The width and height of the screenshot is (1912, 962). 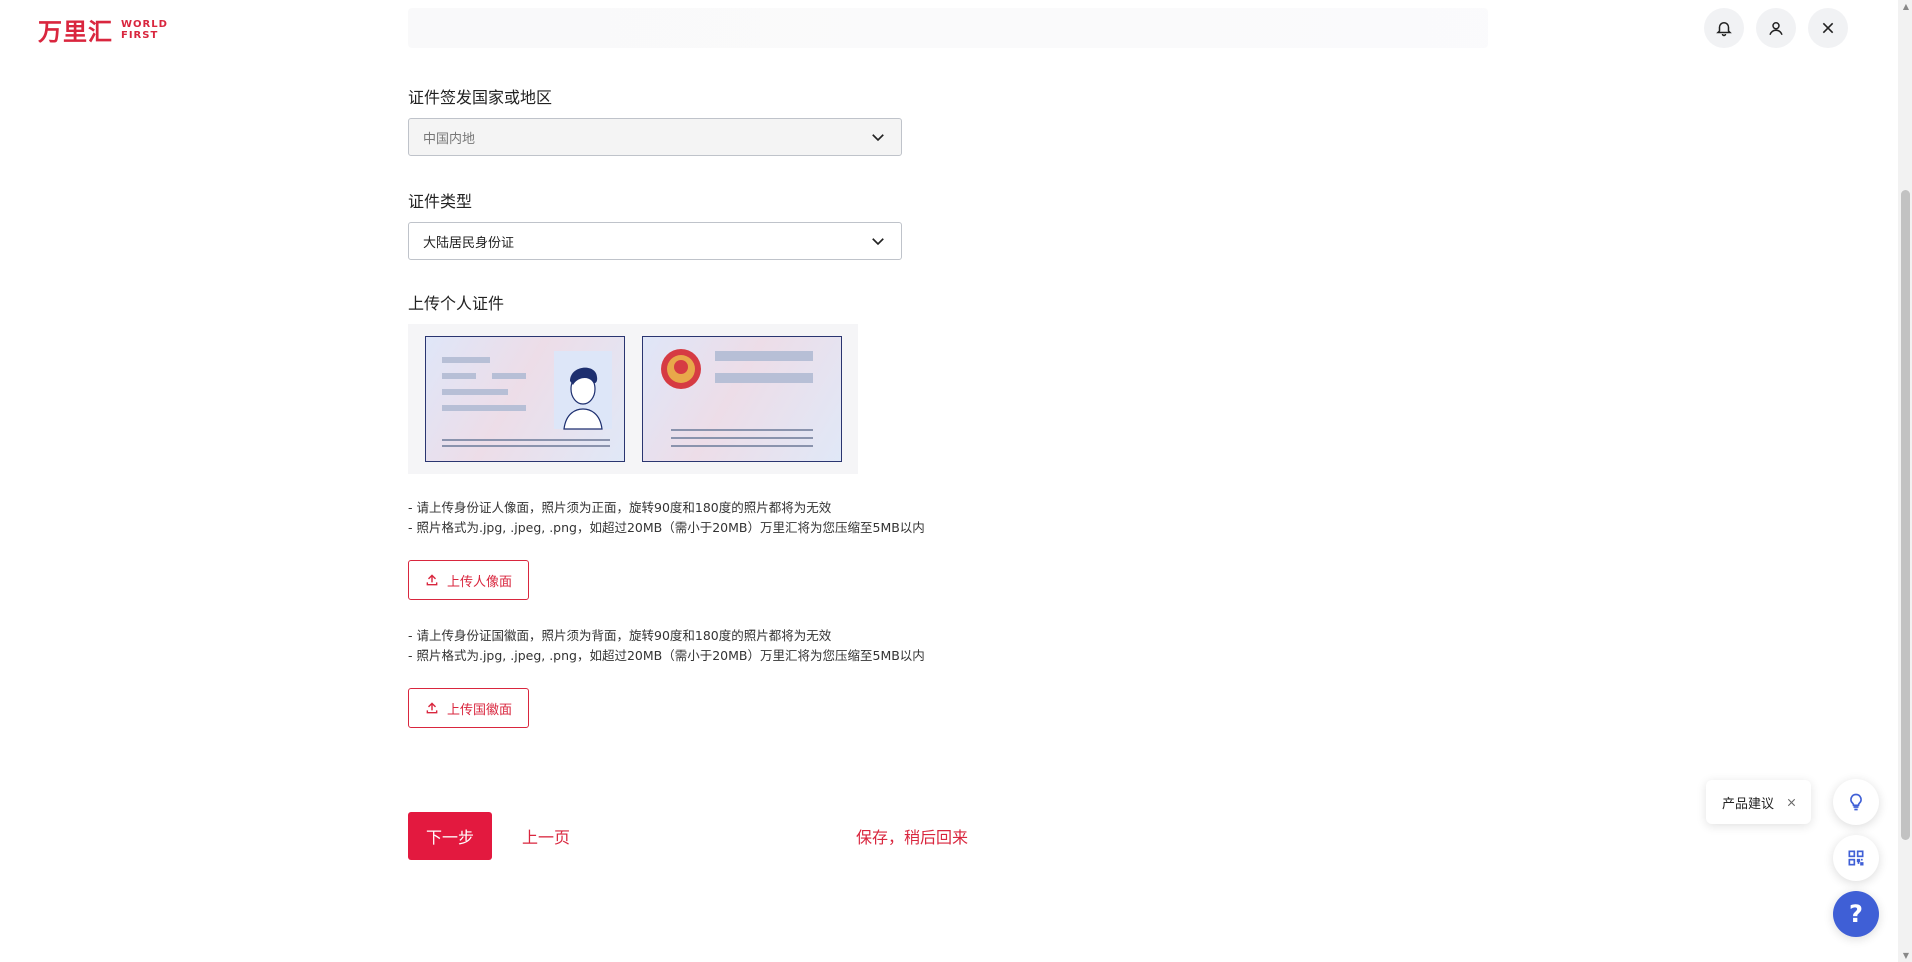 What do you see at coordinates (144, 24) in the screenshot?
I see `logo-en-line1: WORLD` at bounding box center [144, 24].